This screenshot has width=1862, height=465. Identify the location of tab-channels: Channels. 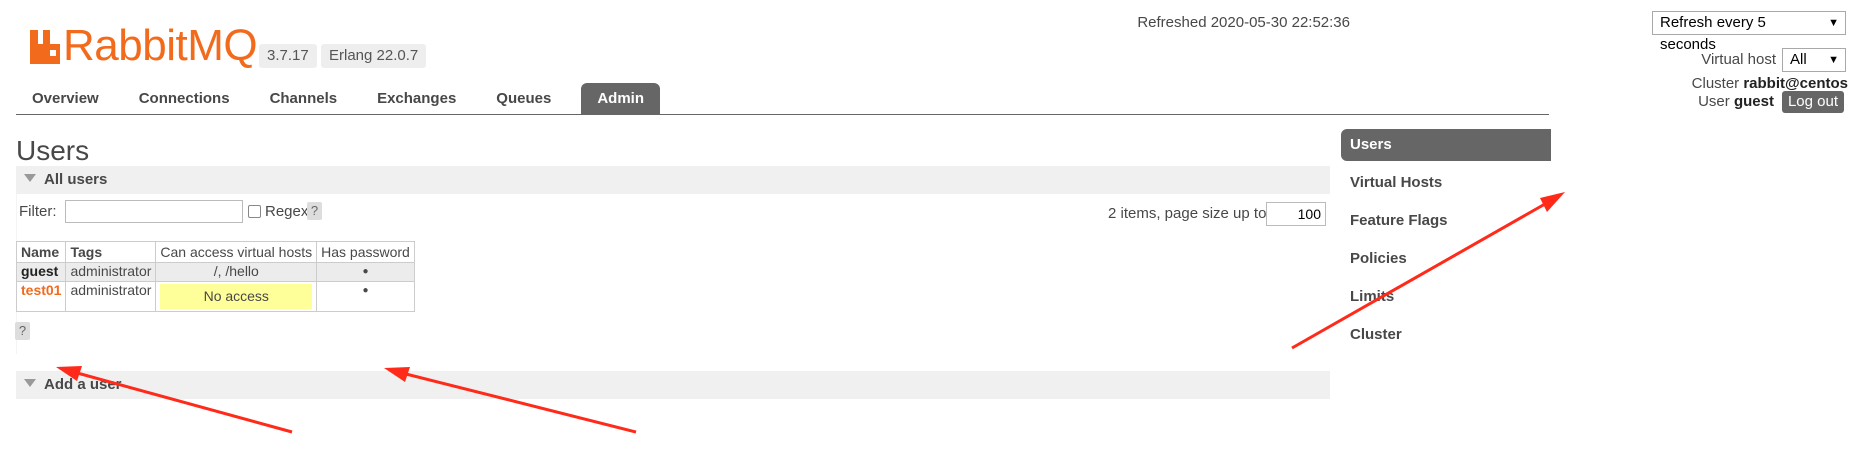
(304, 99).